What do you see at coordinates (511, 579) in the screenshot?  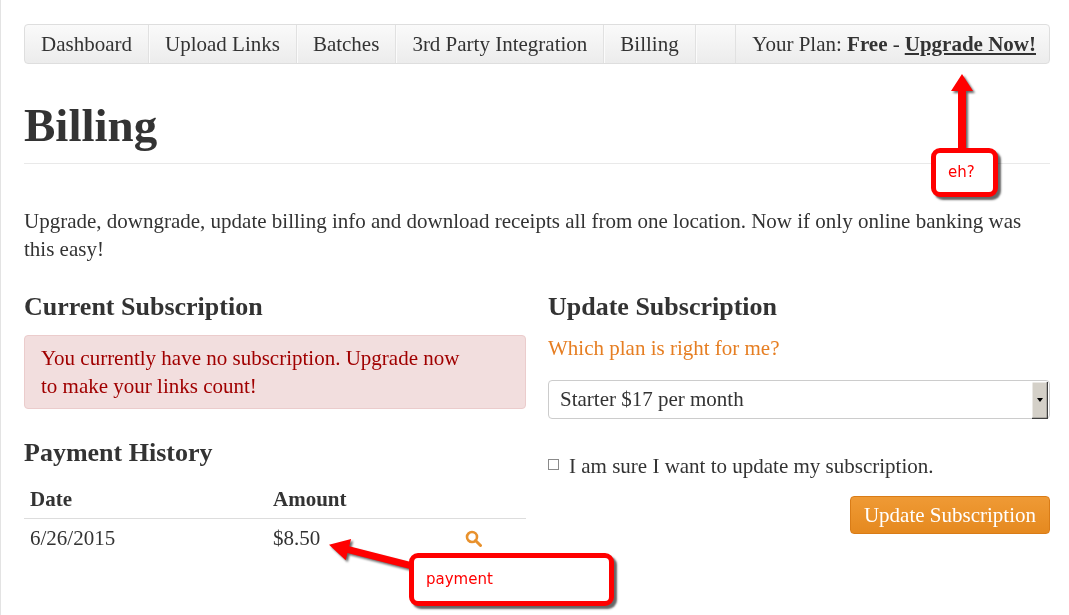 I see `annotation-callout: payment` at bounding box center [511, 579].